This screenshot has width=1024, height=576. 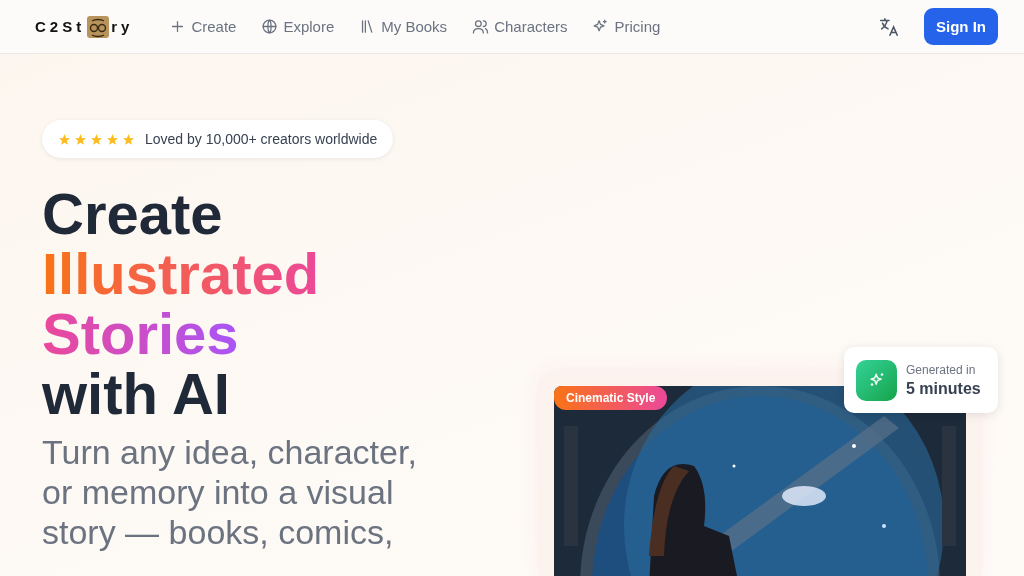 What do you see at coordinates (203, 26) in the screenshot?
I see `nav-link: Create` at bounding box center [203, 26].